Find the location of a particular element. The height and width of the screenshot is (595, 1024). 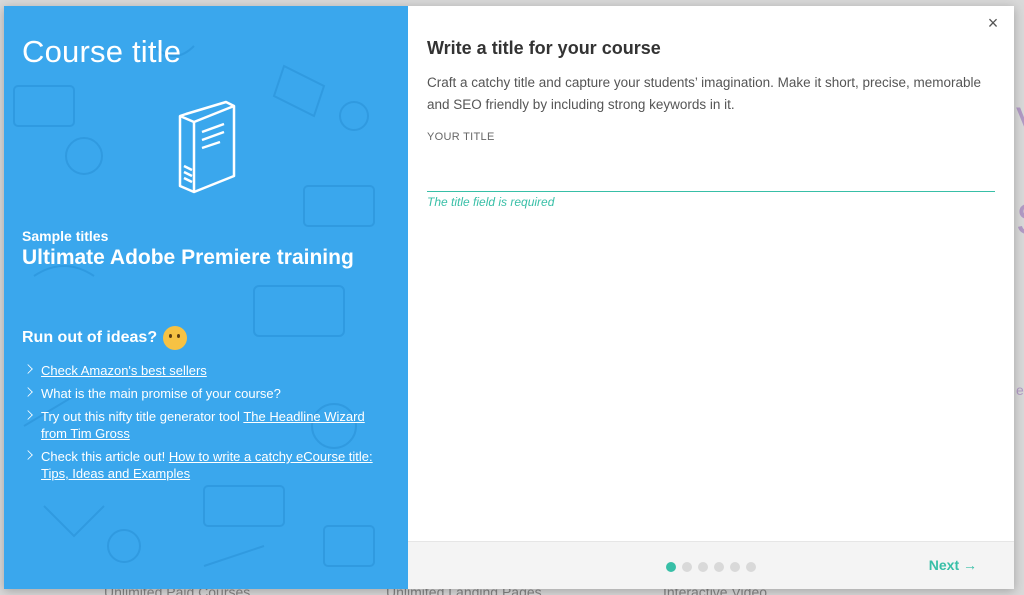

step-indicator is located at coordinates (711, 567).